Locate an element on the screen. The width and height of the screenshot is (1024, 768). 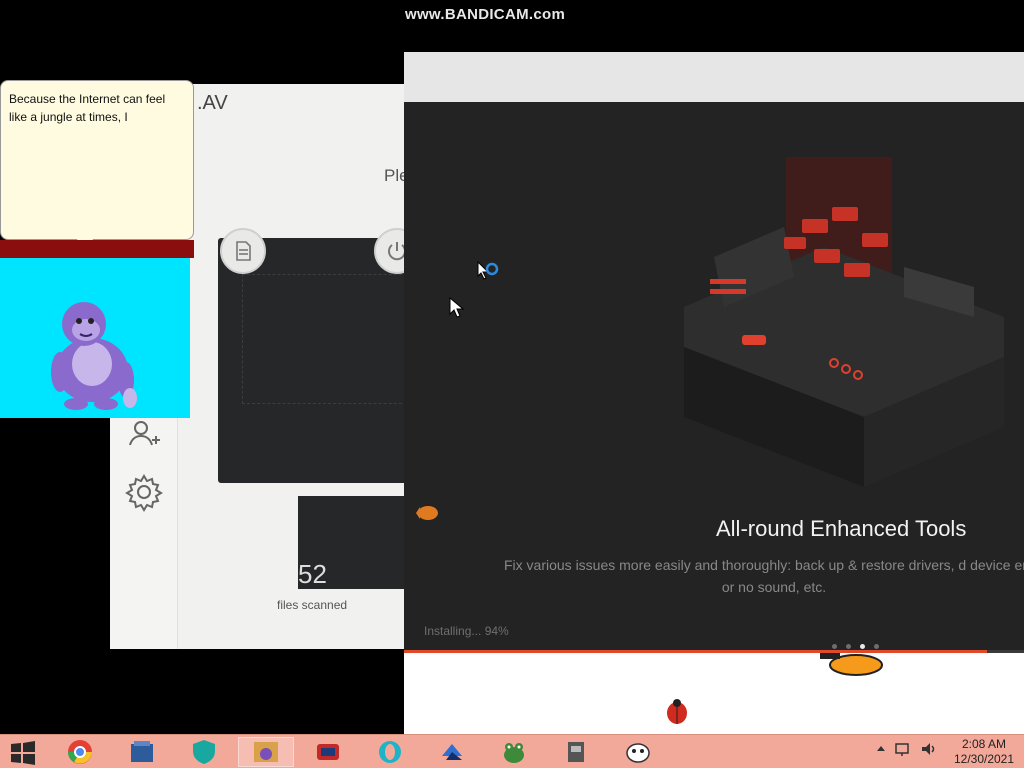
mouse-cursor-icon is located at coordinates (457, 307).